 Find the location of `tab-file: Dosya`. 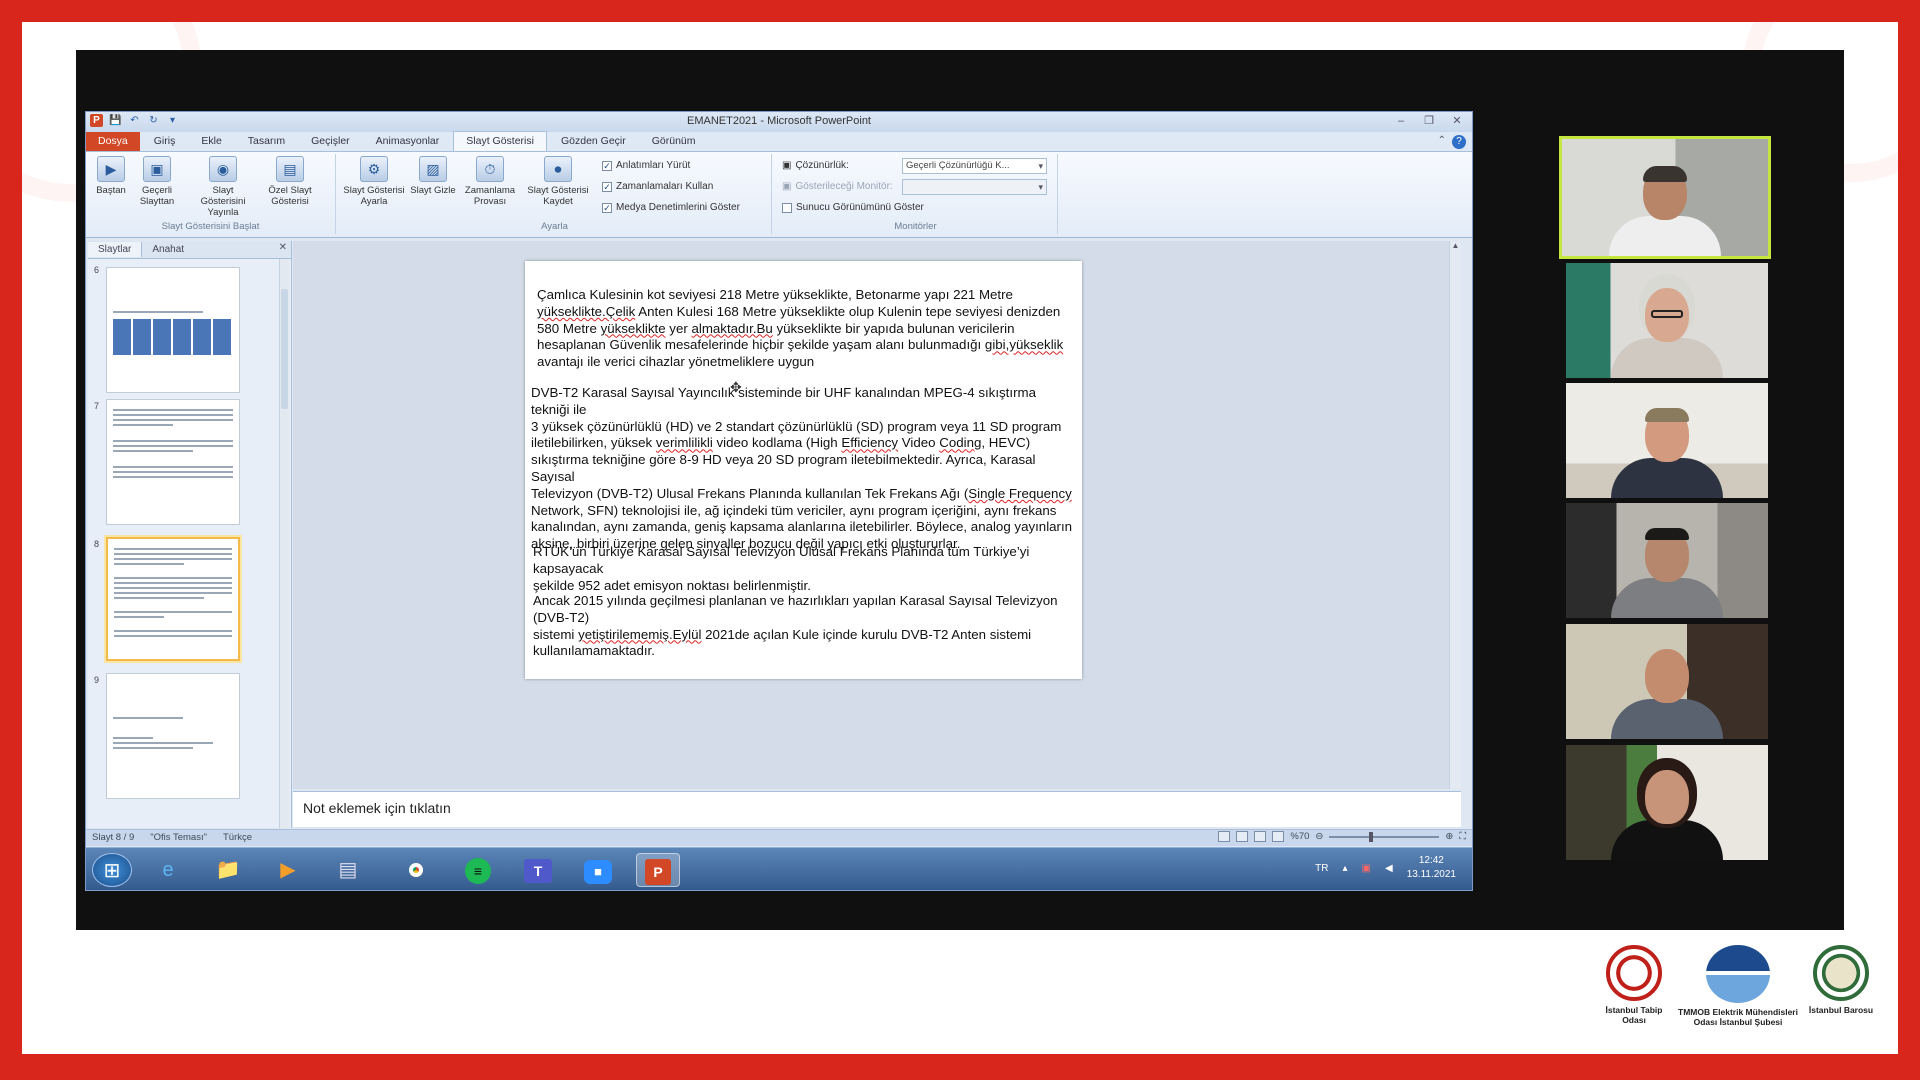

tab-file: Dosya is located at coordinates (113, 141).